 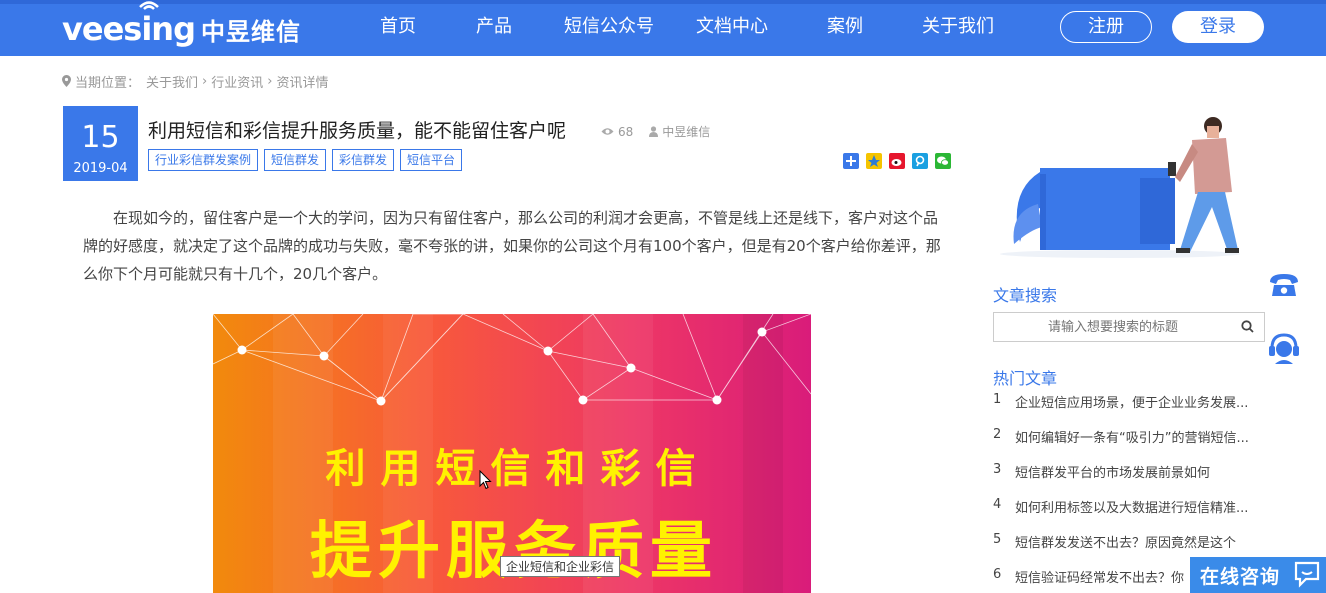 I want to click on main-nav: 首页 产品 短信公众号 文档中心 案例 关于我们, so click(x=682, y=28).